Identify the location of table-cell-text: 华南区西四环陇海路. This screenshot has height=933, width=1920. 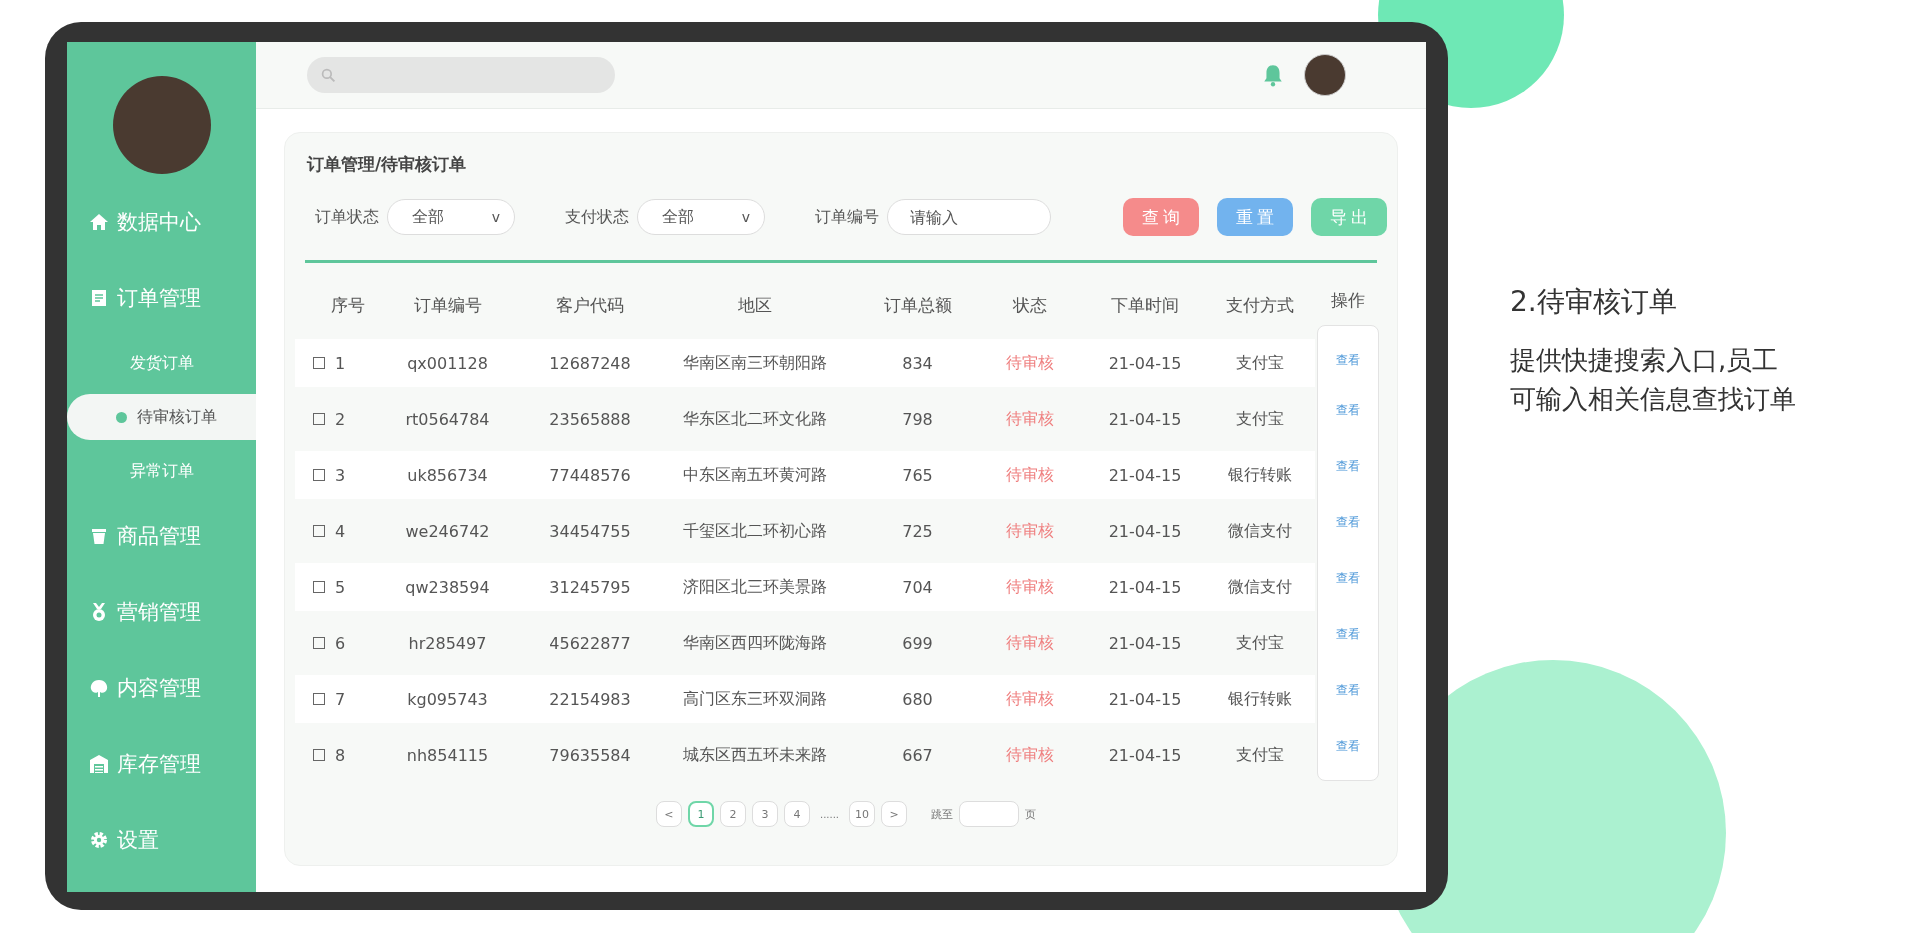
(755, 643).